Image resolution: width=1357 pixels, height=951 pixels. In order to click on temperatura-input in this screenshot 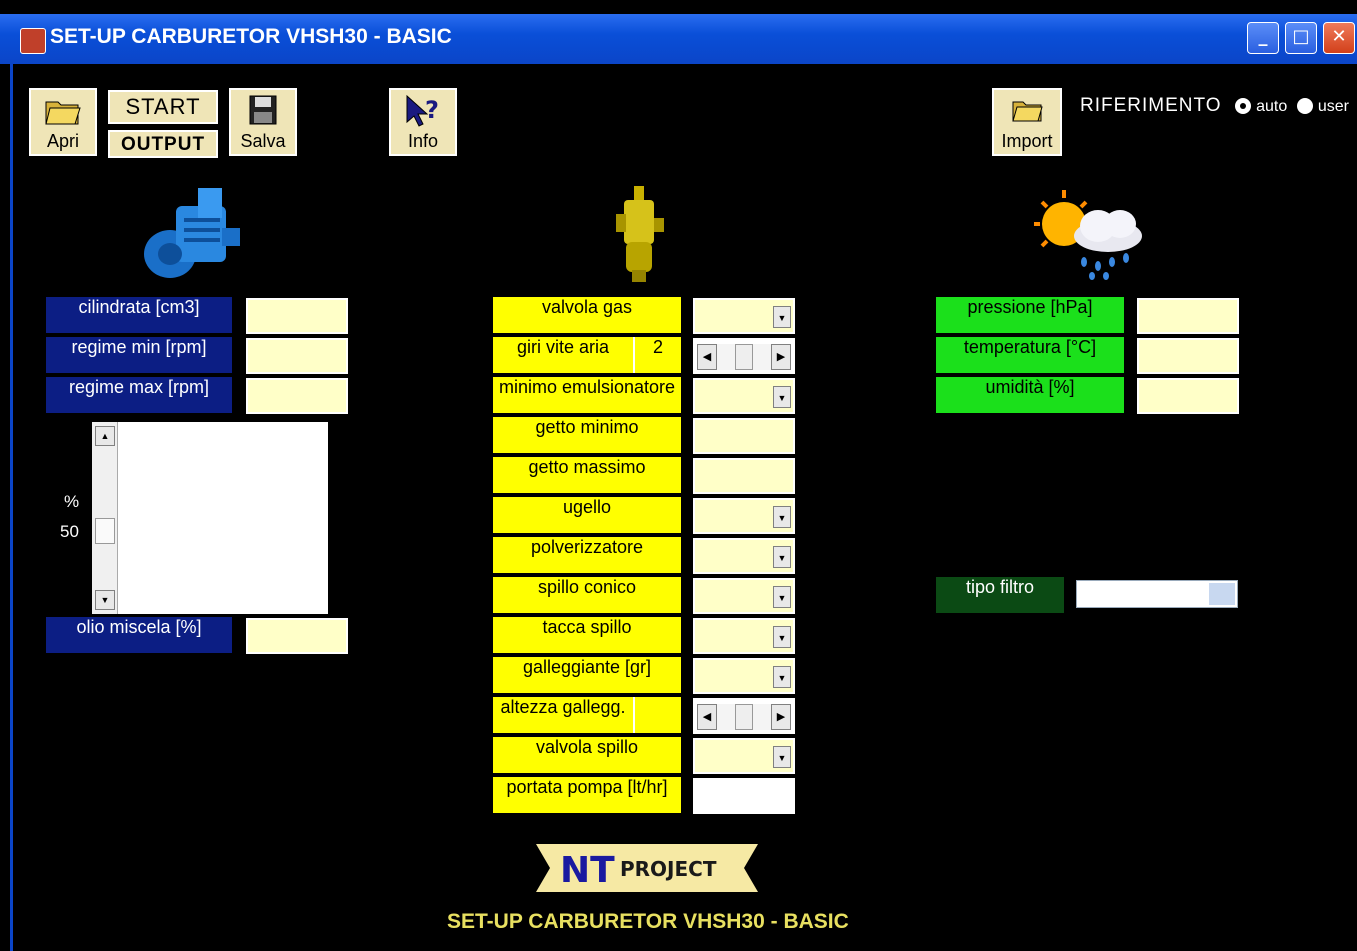, I will do `click(1188, 356)`.